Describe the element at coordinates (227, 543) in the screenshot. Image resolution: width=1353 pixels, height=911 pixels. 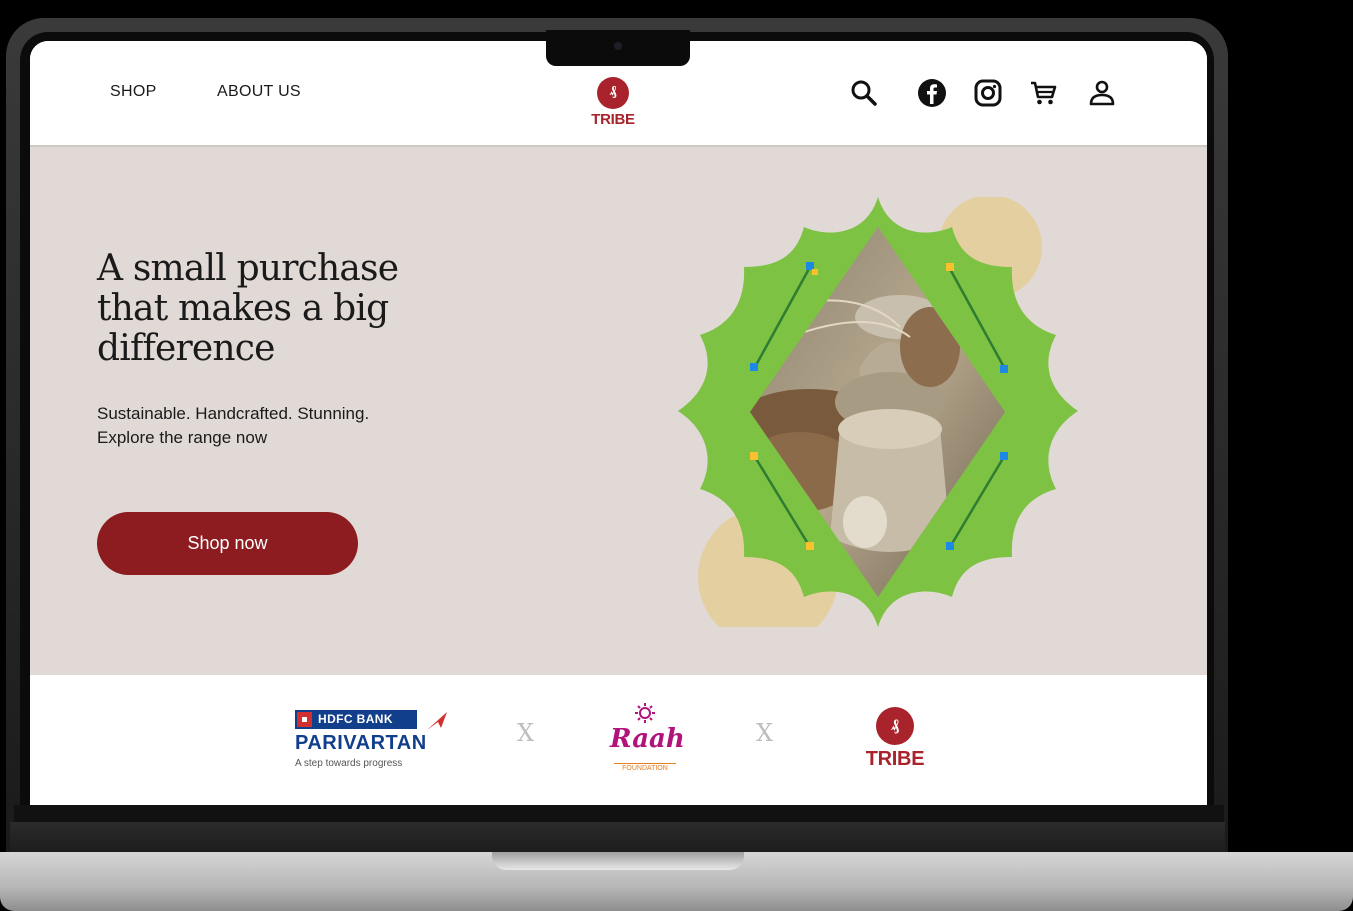
I see `shop-now-button: Shop now` at that location.